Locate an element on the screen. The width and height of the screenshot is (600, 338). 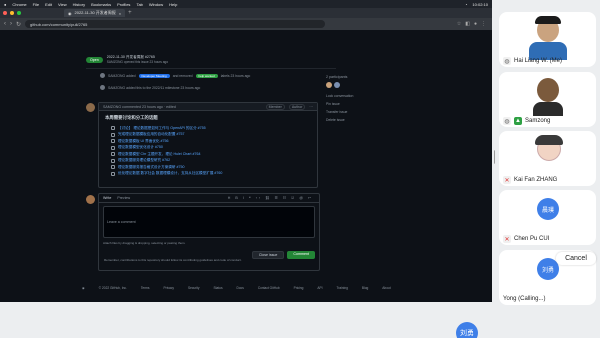
markdown-toolbar: H B I ❝ ‹› ⛓ ☰ ☷ ☑ @ ↩ is located at coordinates (273, 198).